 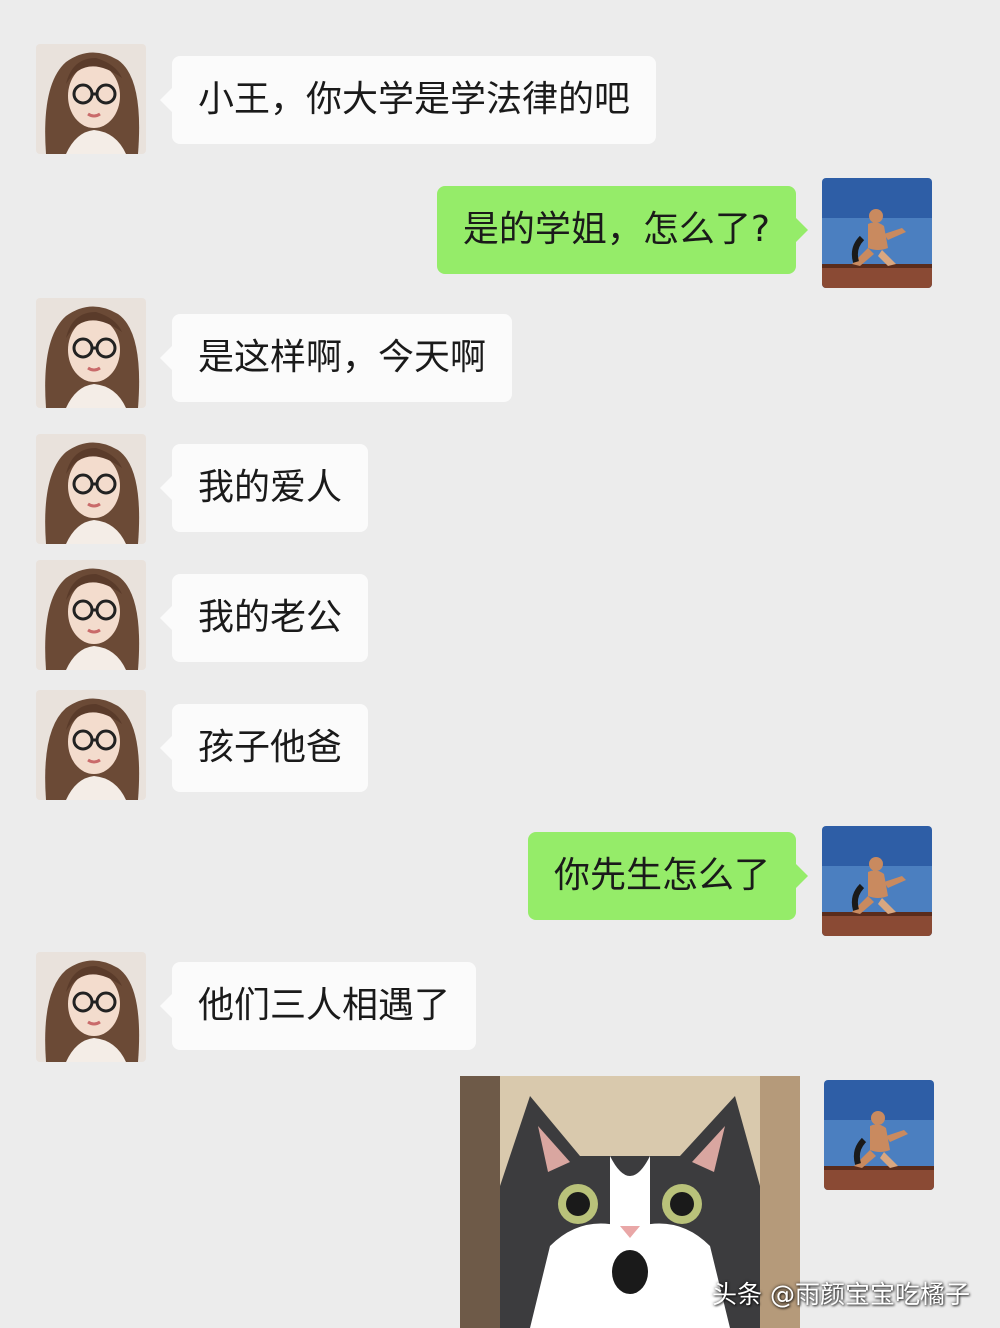 I want to click on outgoing-message-bubble: 你先生怎么了, so click(x=668, y=876).